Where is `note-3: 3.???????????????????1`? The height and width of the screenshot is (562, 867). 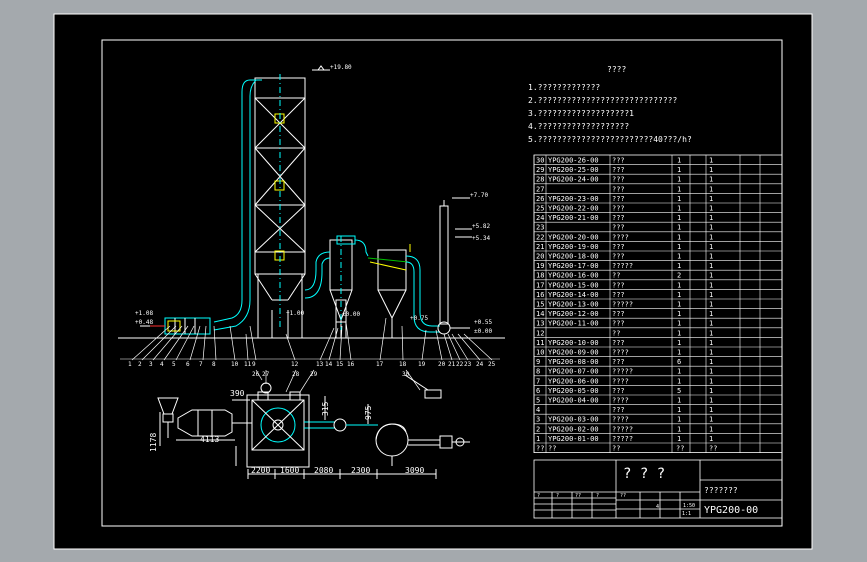
note-3: 3.???????????????????1 is located at coordinates (581, 113).